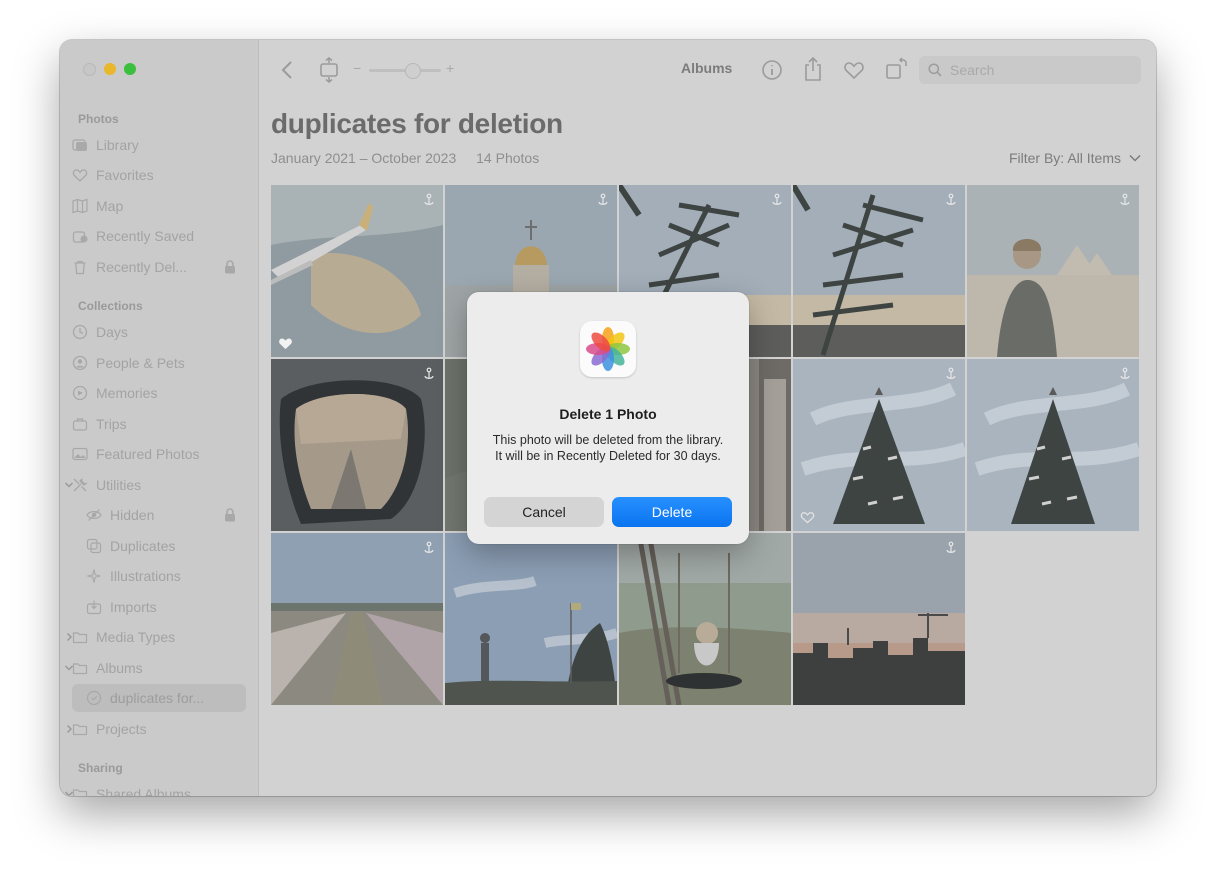 The image size is (1216, 876). I want to click on toolbar-title: Albums, so click(707, 68).